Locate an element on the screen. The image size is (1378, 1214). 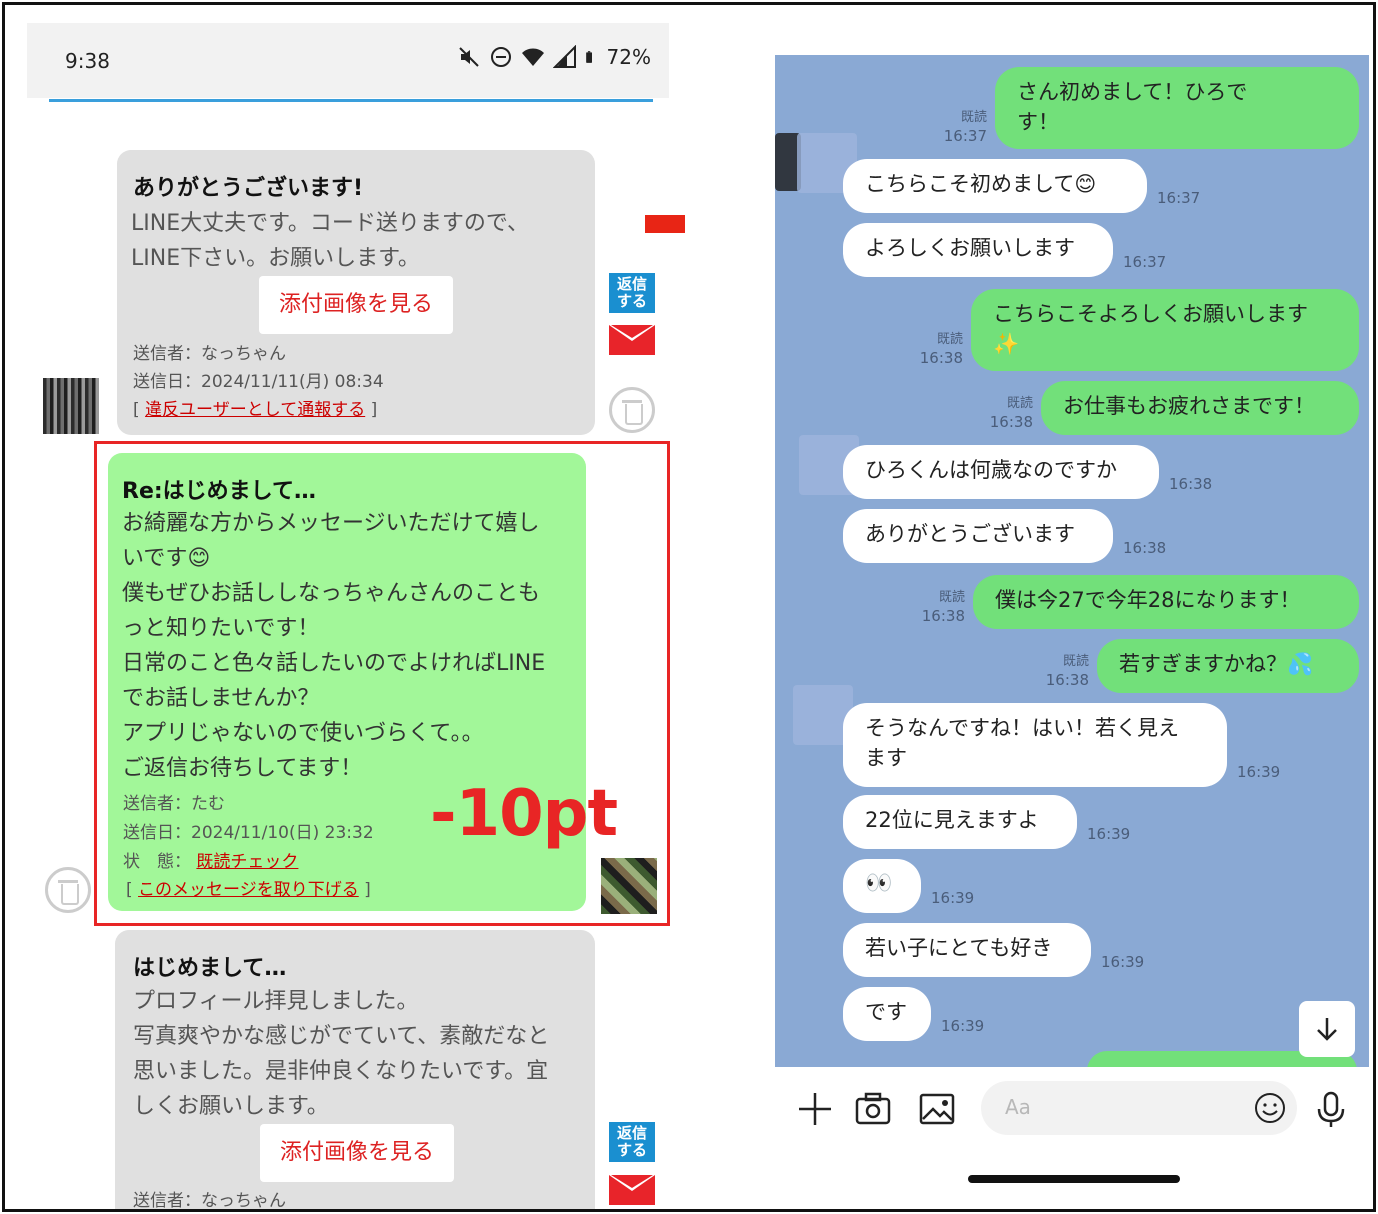
message-title: ありがとうございます! is located at coordinates (248, 188).